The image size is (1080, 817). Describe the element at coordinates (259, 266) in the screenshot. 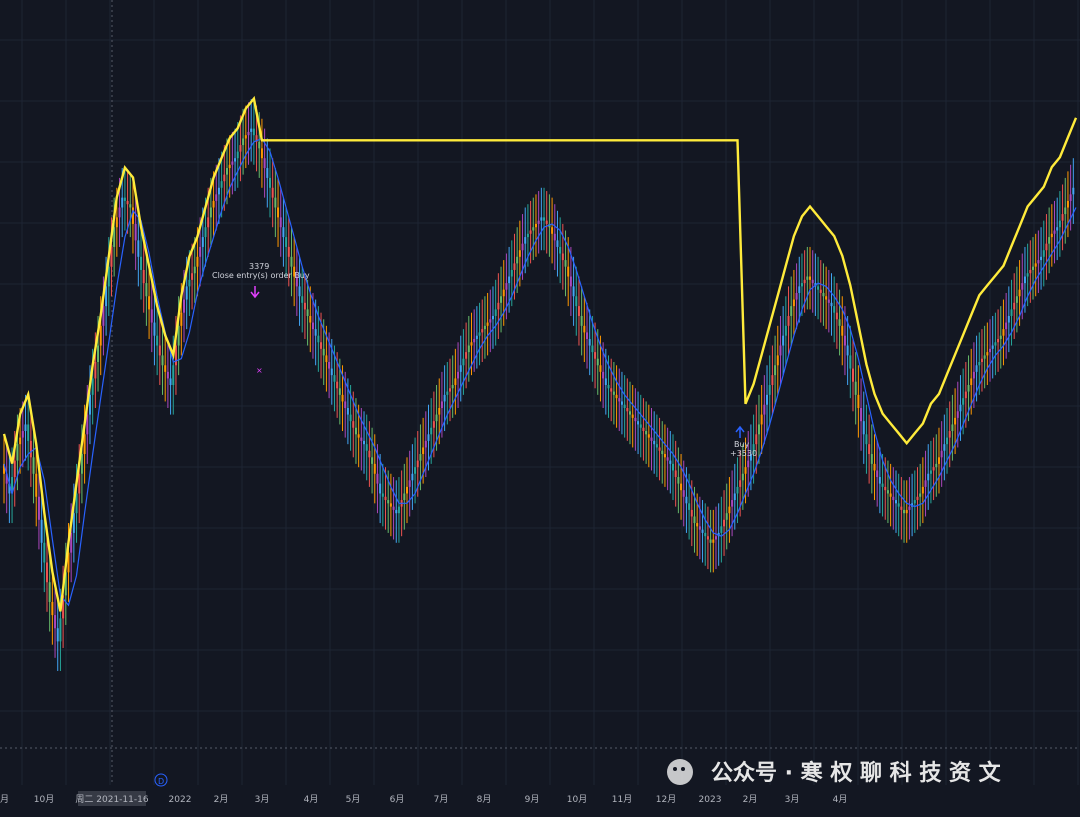

I see `close-price-label: 3379` at that location.